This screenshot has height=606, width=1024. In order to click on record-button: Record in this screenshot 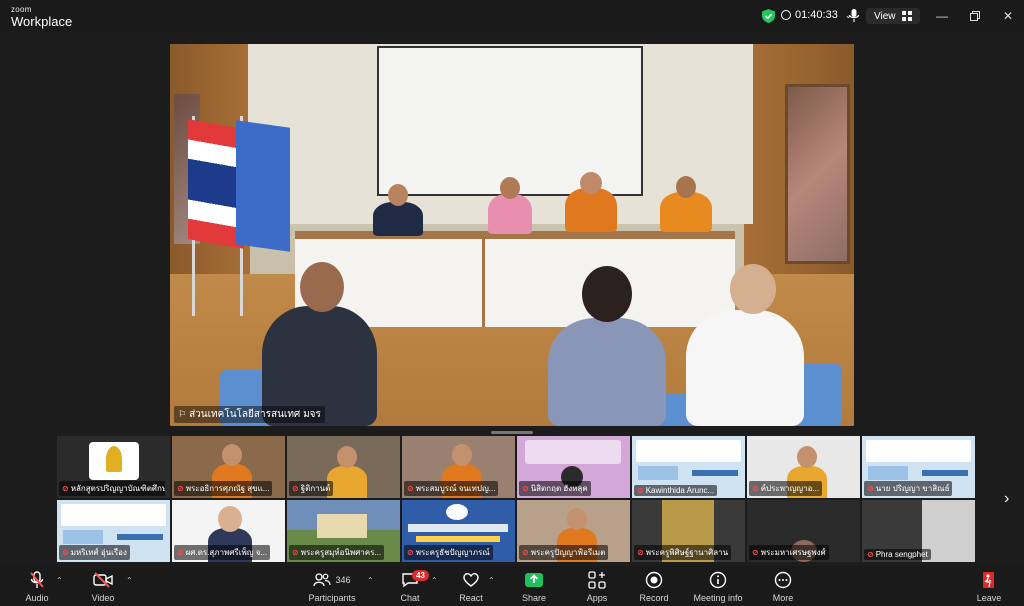, I will do `click(654, 586)`.